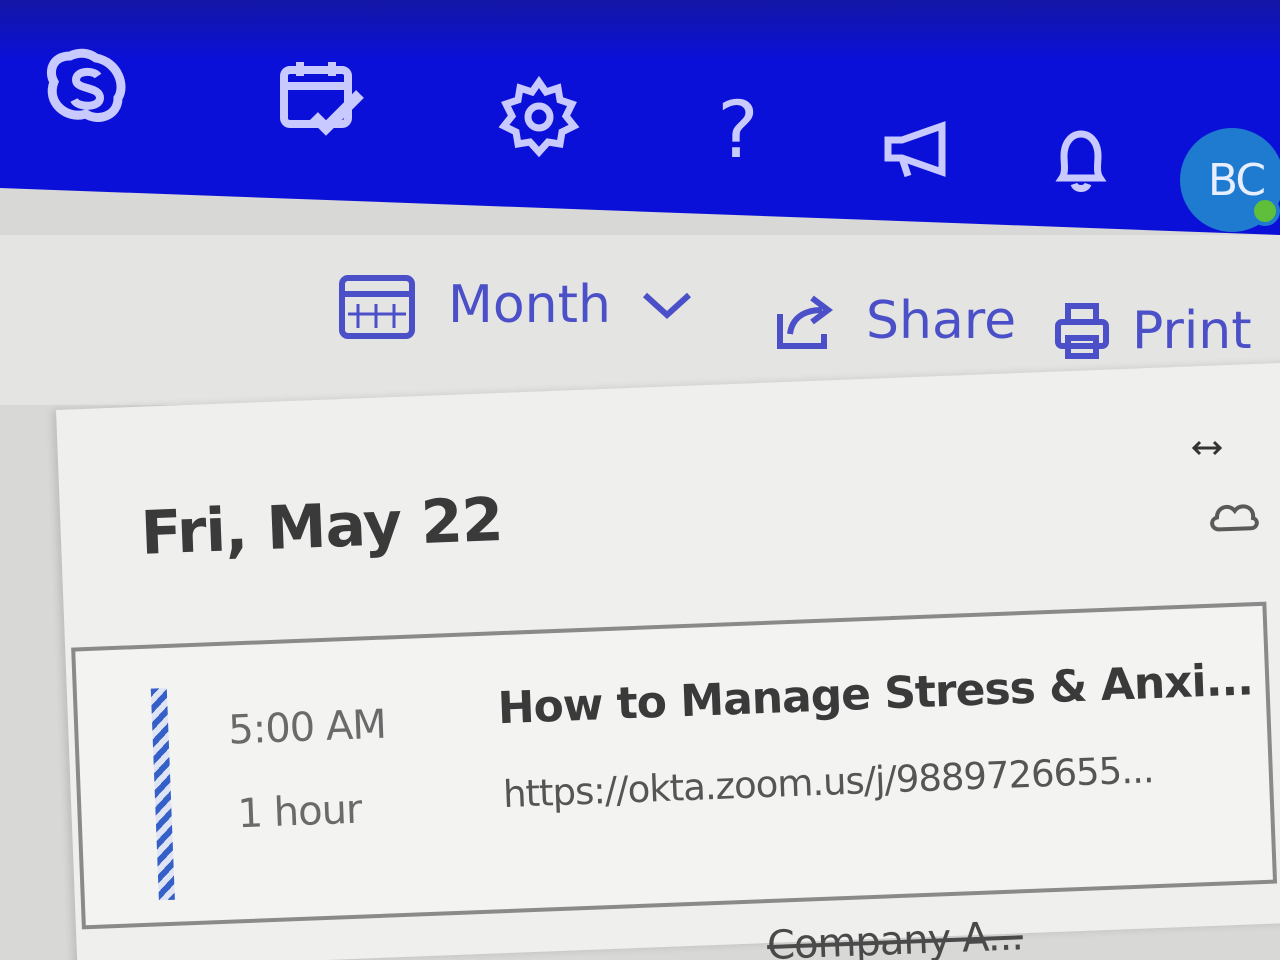 The height and width of the screenshot is (960, 1280). Describe the element at coordinates (162, 794) in the screenshot. I see `event-tentative-stripe` at that location.